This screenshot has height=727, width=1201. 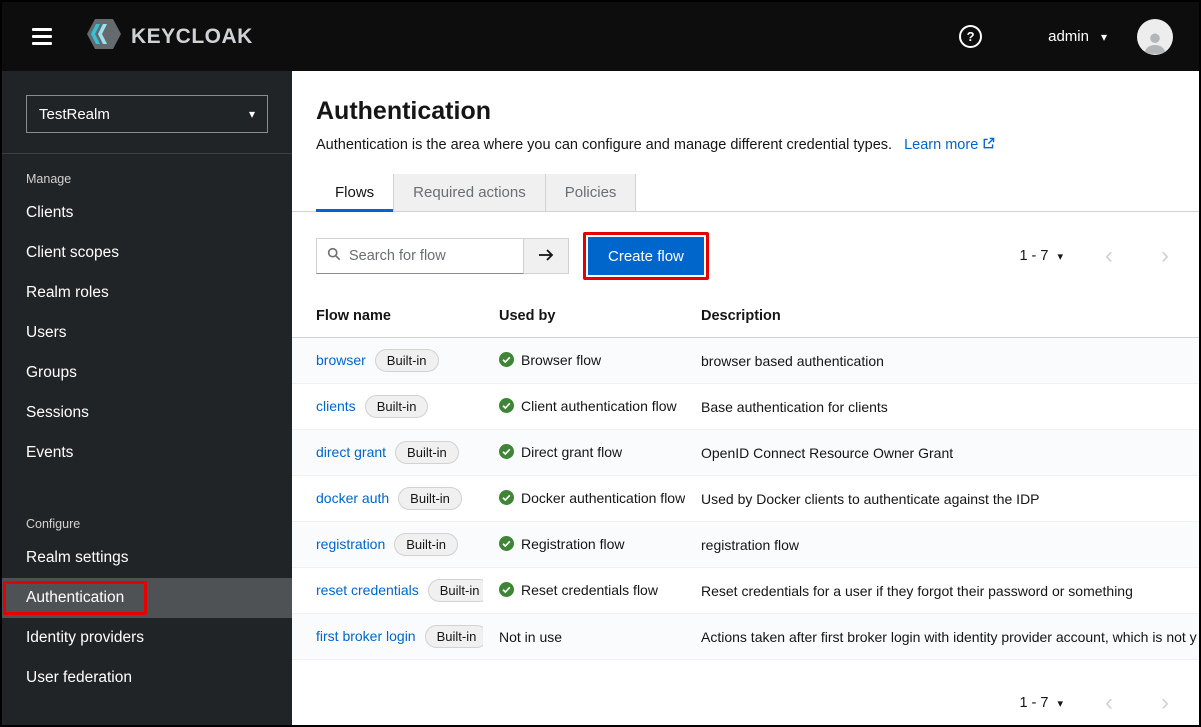 I want to click on create-flow-button: Create flow, so click(x=646, y=256).